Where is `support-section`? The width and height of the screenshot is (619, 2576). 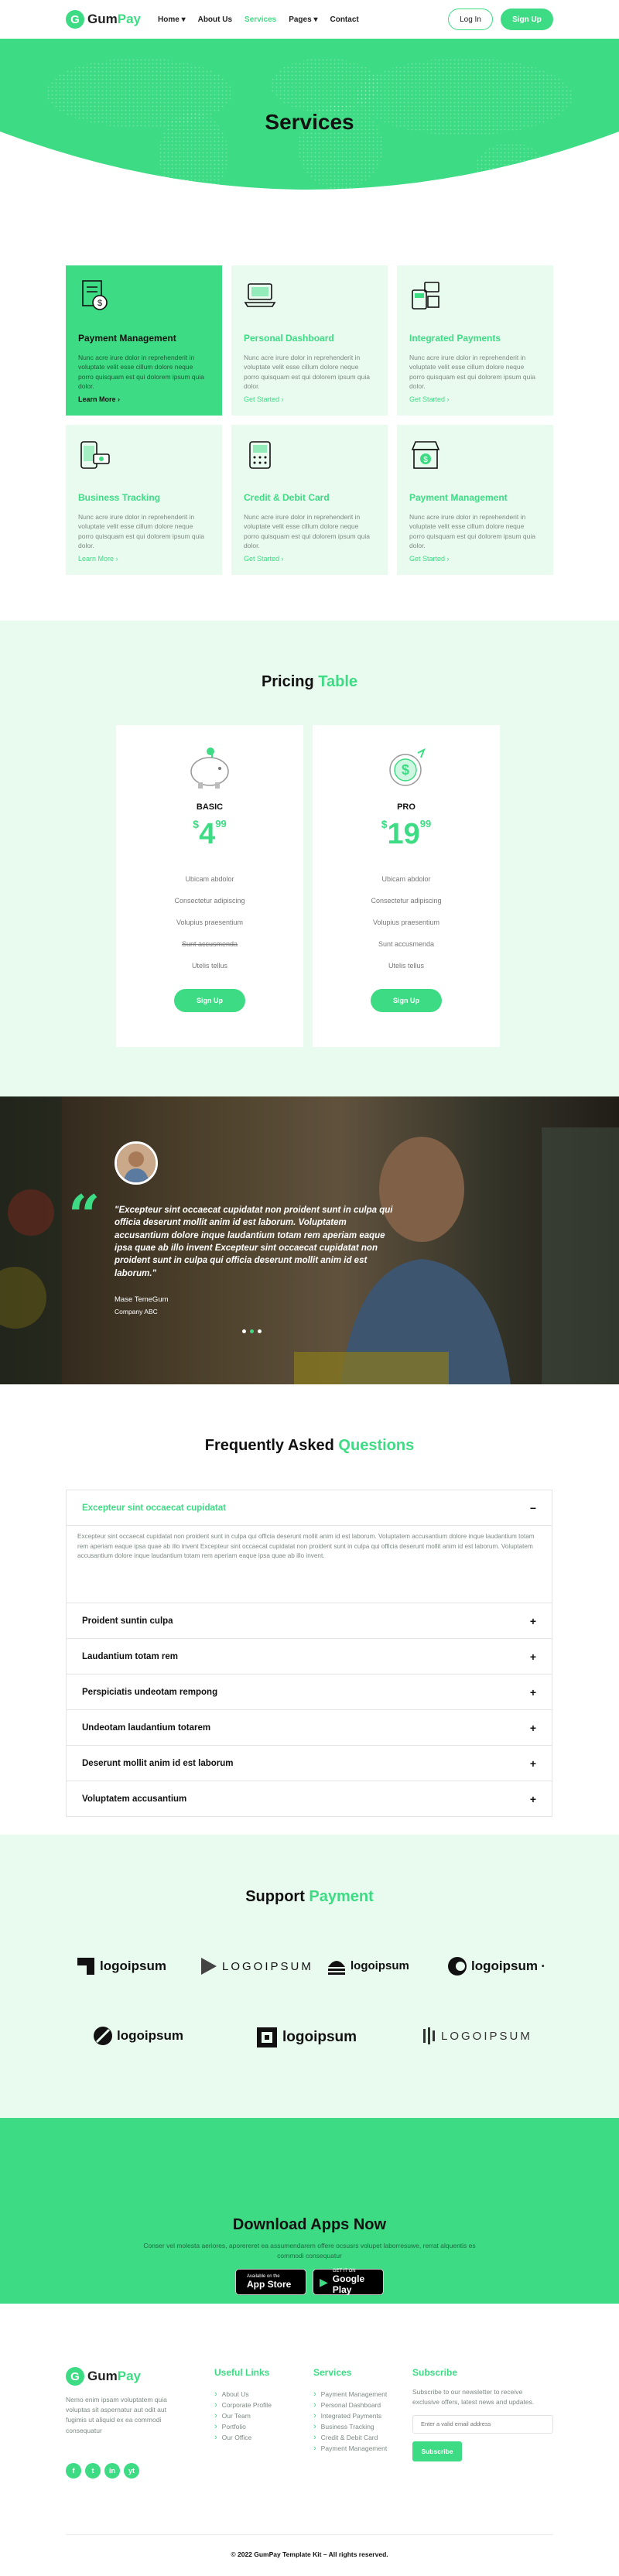
support-section is located at coordinates (309, 1976).